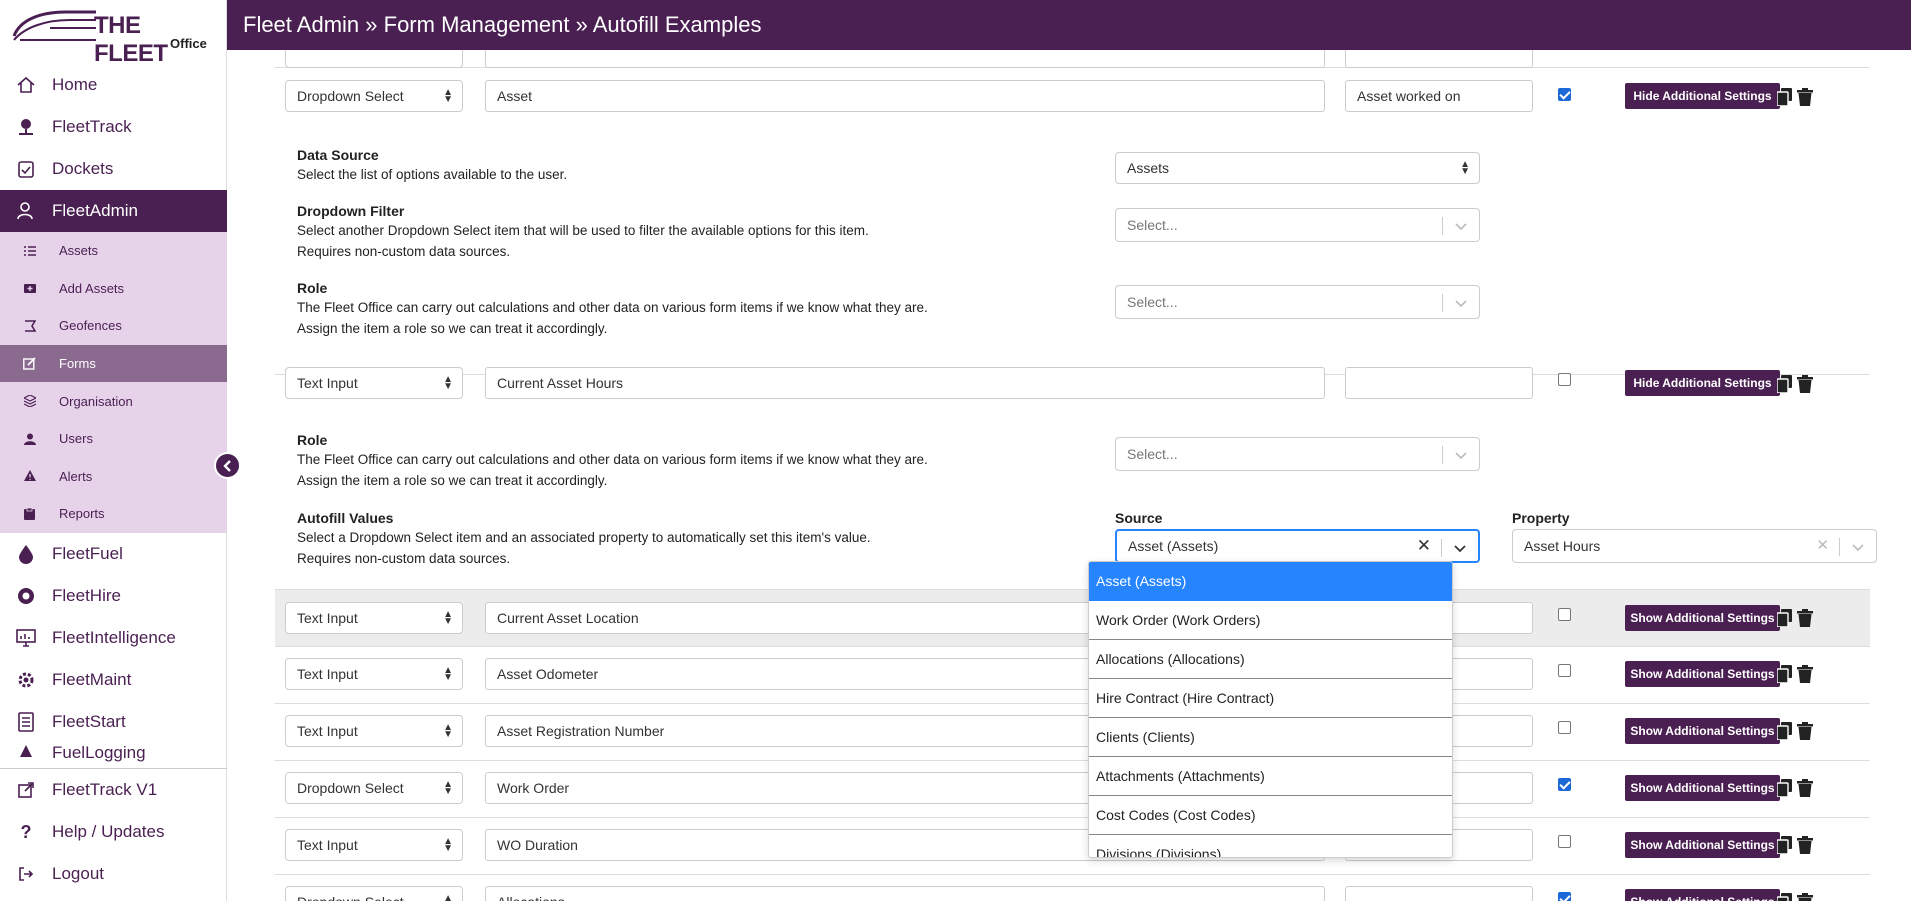 The width and height of the screenshot is (1911, 901). What do you see at coordinates (29, 251) in the screenshot?
I see `list-icon` at bounding box center [29, 251].